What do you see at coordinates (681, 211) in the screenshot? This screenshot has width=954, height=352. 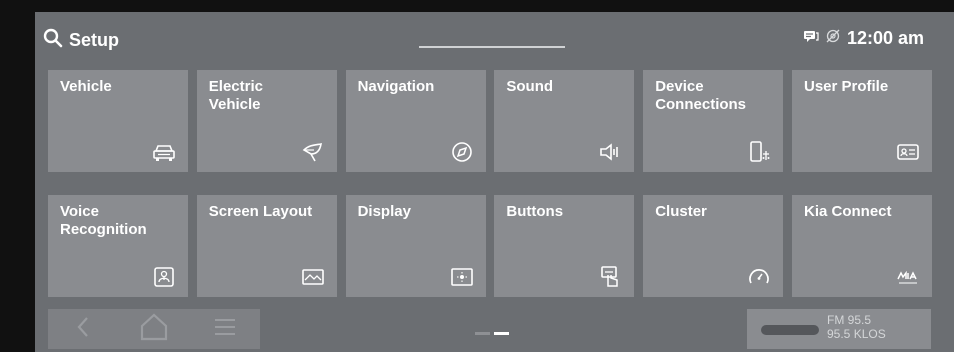 I see `tile-label: Cluster` at bounding box center [681, 211].